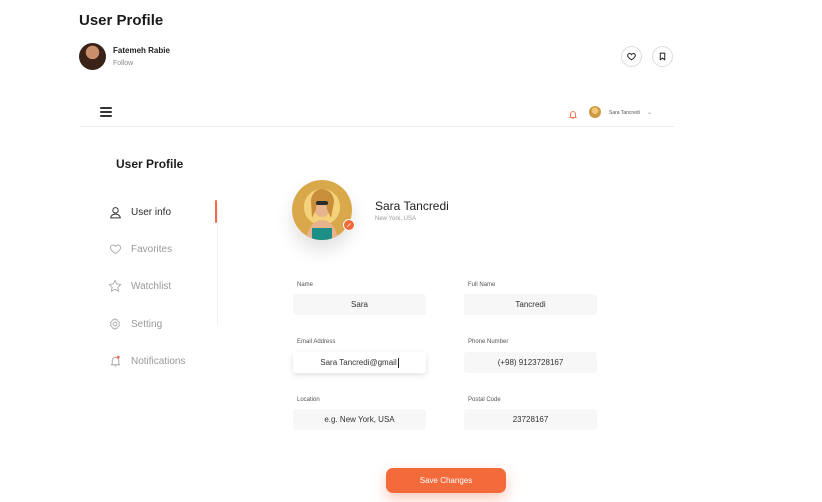 The width and height of the screenshot is (822, 502). What do you see at coordinates (115, 324) in the screenshot?
I see `gear-icon` at bounding box center [115, 324].